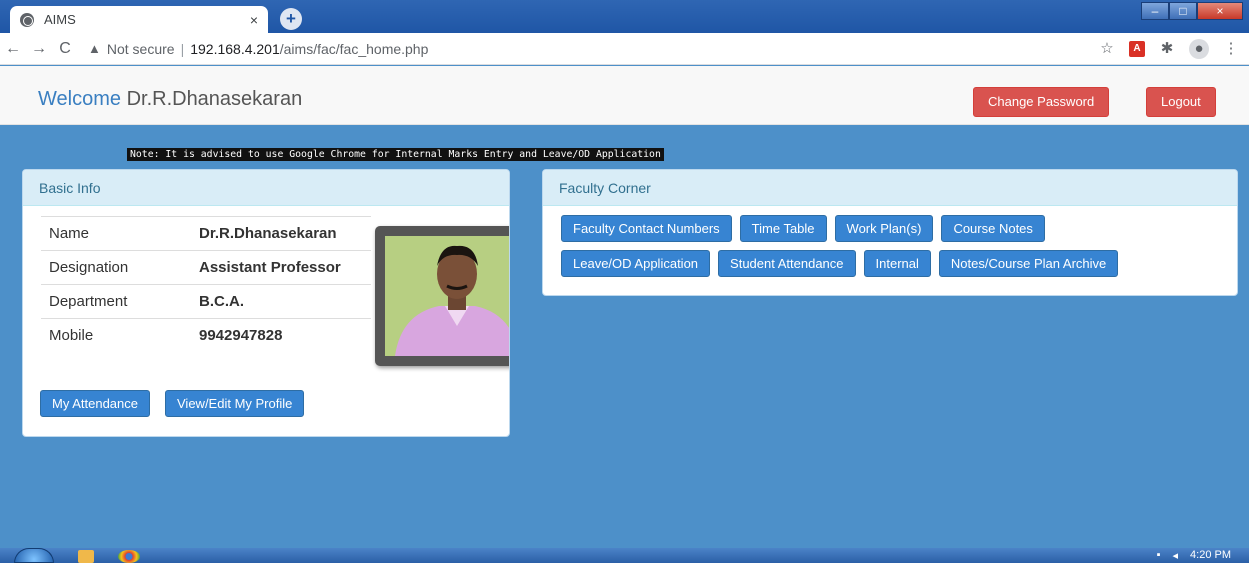 The width and height of the screenshot is (1249, 563). What do you see at coordinates (1107, 49) in the screenshot?
I see `star-icon: ☆` at bounding box center [1107, 49].